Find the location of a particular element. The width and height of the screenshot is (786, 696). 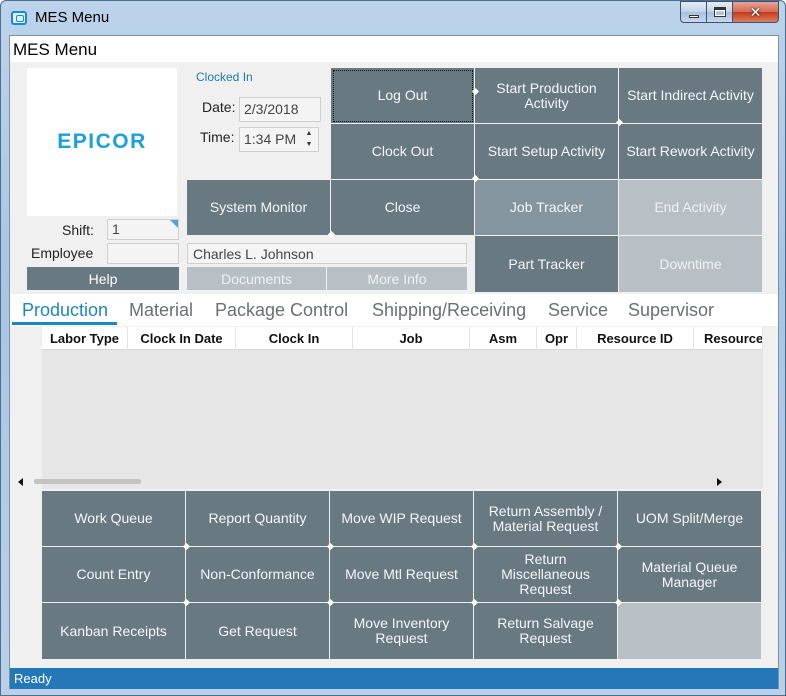

column-header: Clock In is located at coordinates (294, 338).